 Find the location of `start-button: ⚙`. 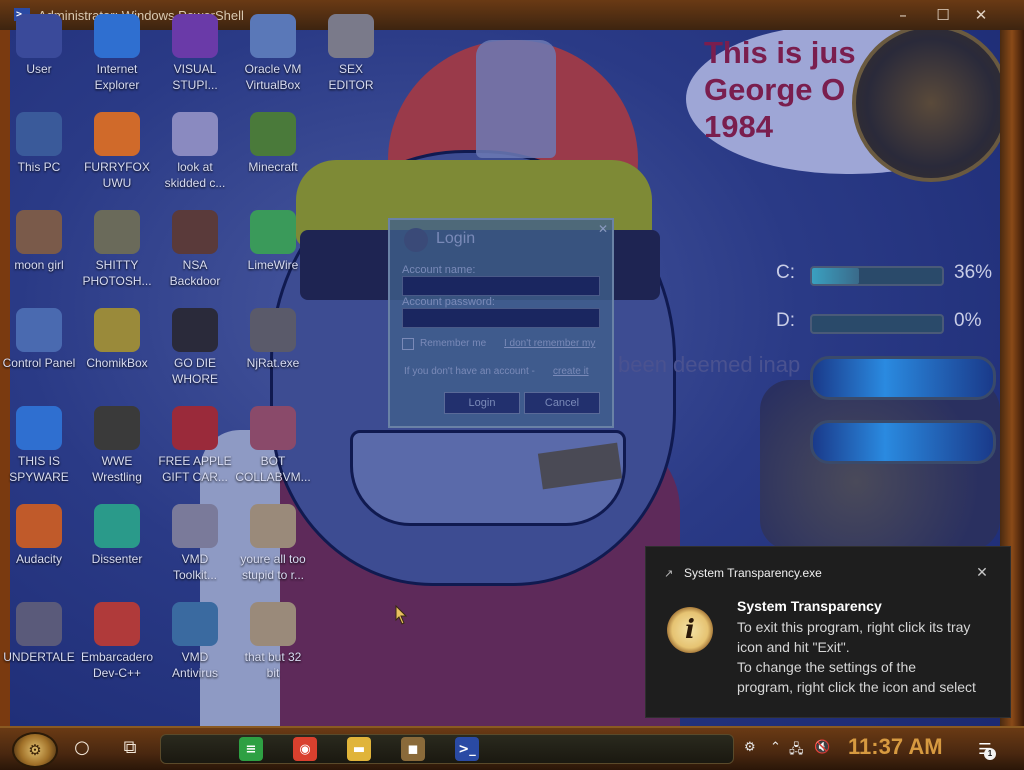

start-button: ⚙ is located at coordinates (35, 750).